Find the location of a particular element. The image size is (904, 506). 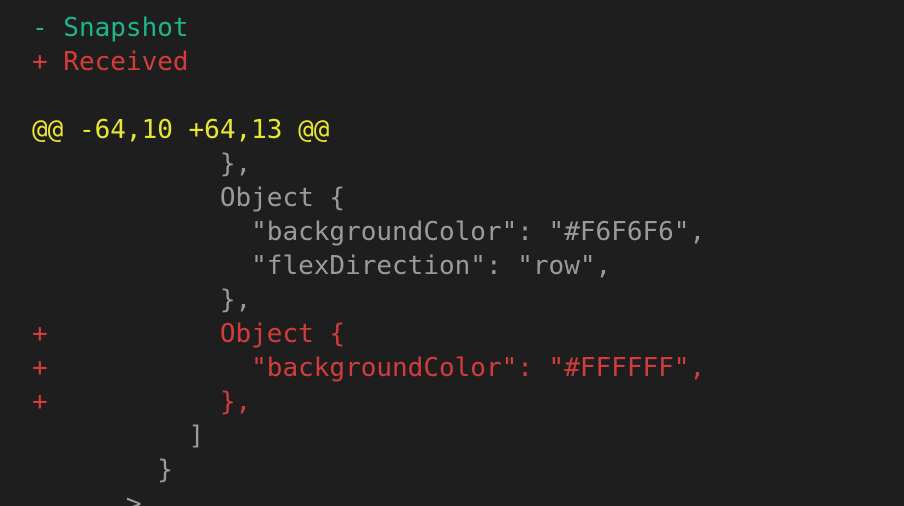

diff-line-context: } is located at coordinates (102, 470).